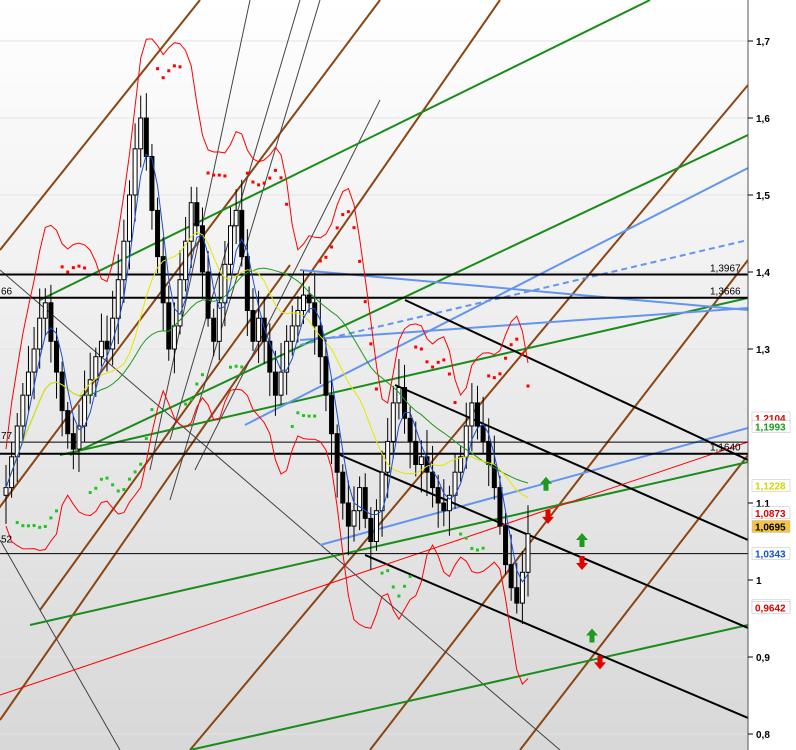  What do you see at coordinates (7, 436) in the screenshot?
I see `left-level-label: 77` at bounding box center [7, 436].